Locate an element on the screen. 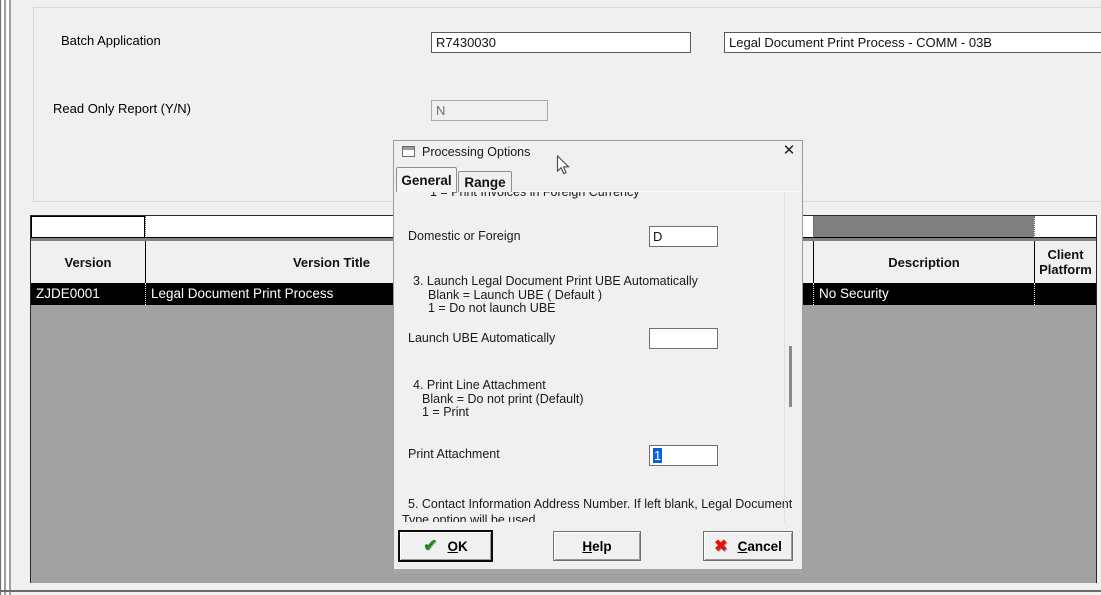 This screenshot has width=1101, height=595. launch-ube-label: Launch UBE Automatically is located at coordinates (482, 338).